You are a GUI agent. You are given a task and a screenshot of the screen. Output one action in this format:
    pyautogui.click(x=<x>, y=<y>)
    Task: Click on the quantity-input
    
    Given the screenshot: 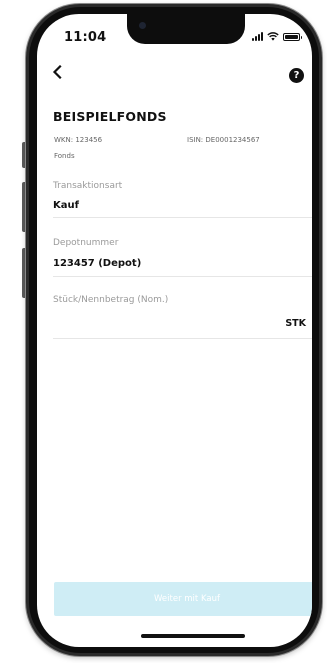 What is the action you would take?
    pyautogui.click(x=153, y=322)
    